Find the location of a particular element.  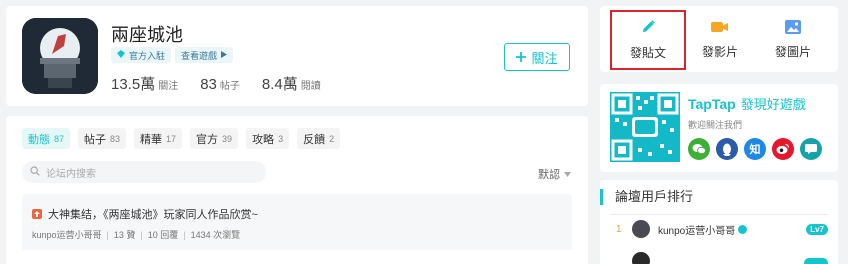

user-ranking-card: 論壇用戶排行 1 kunpo运营小哥哥 Lv7 is located at coordinates (719, 222).